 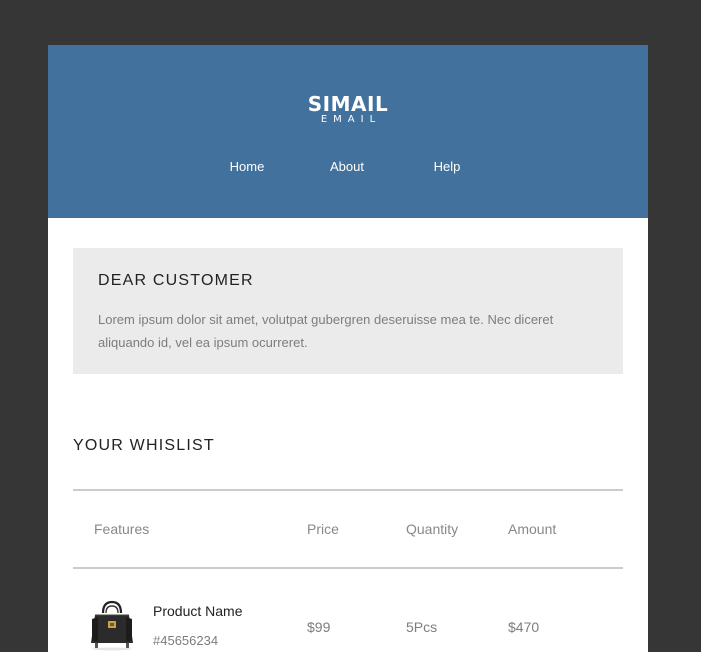 What do you see at coordinates (323, 529) in the screenshot?
I see `column-header-price: Price` at bounding box center [323, 529].